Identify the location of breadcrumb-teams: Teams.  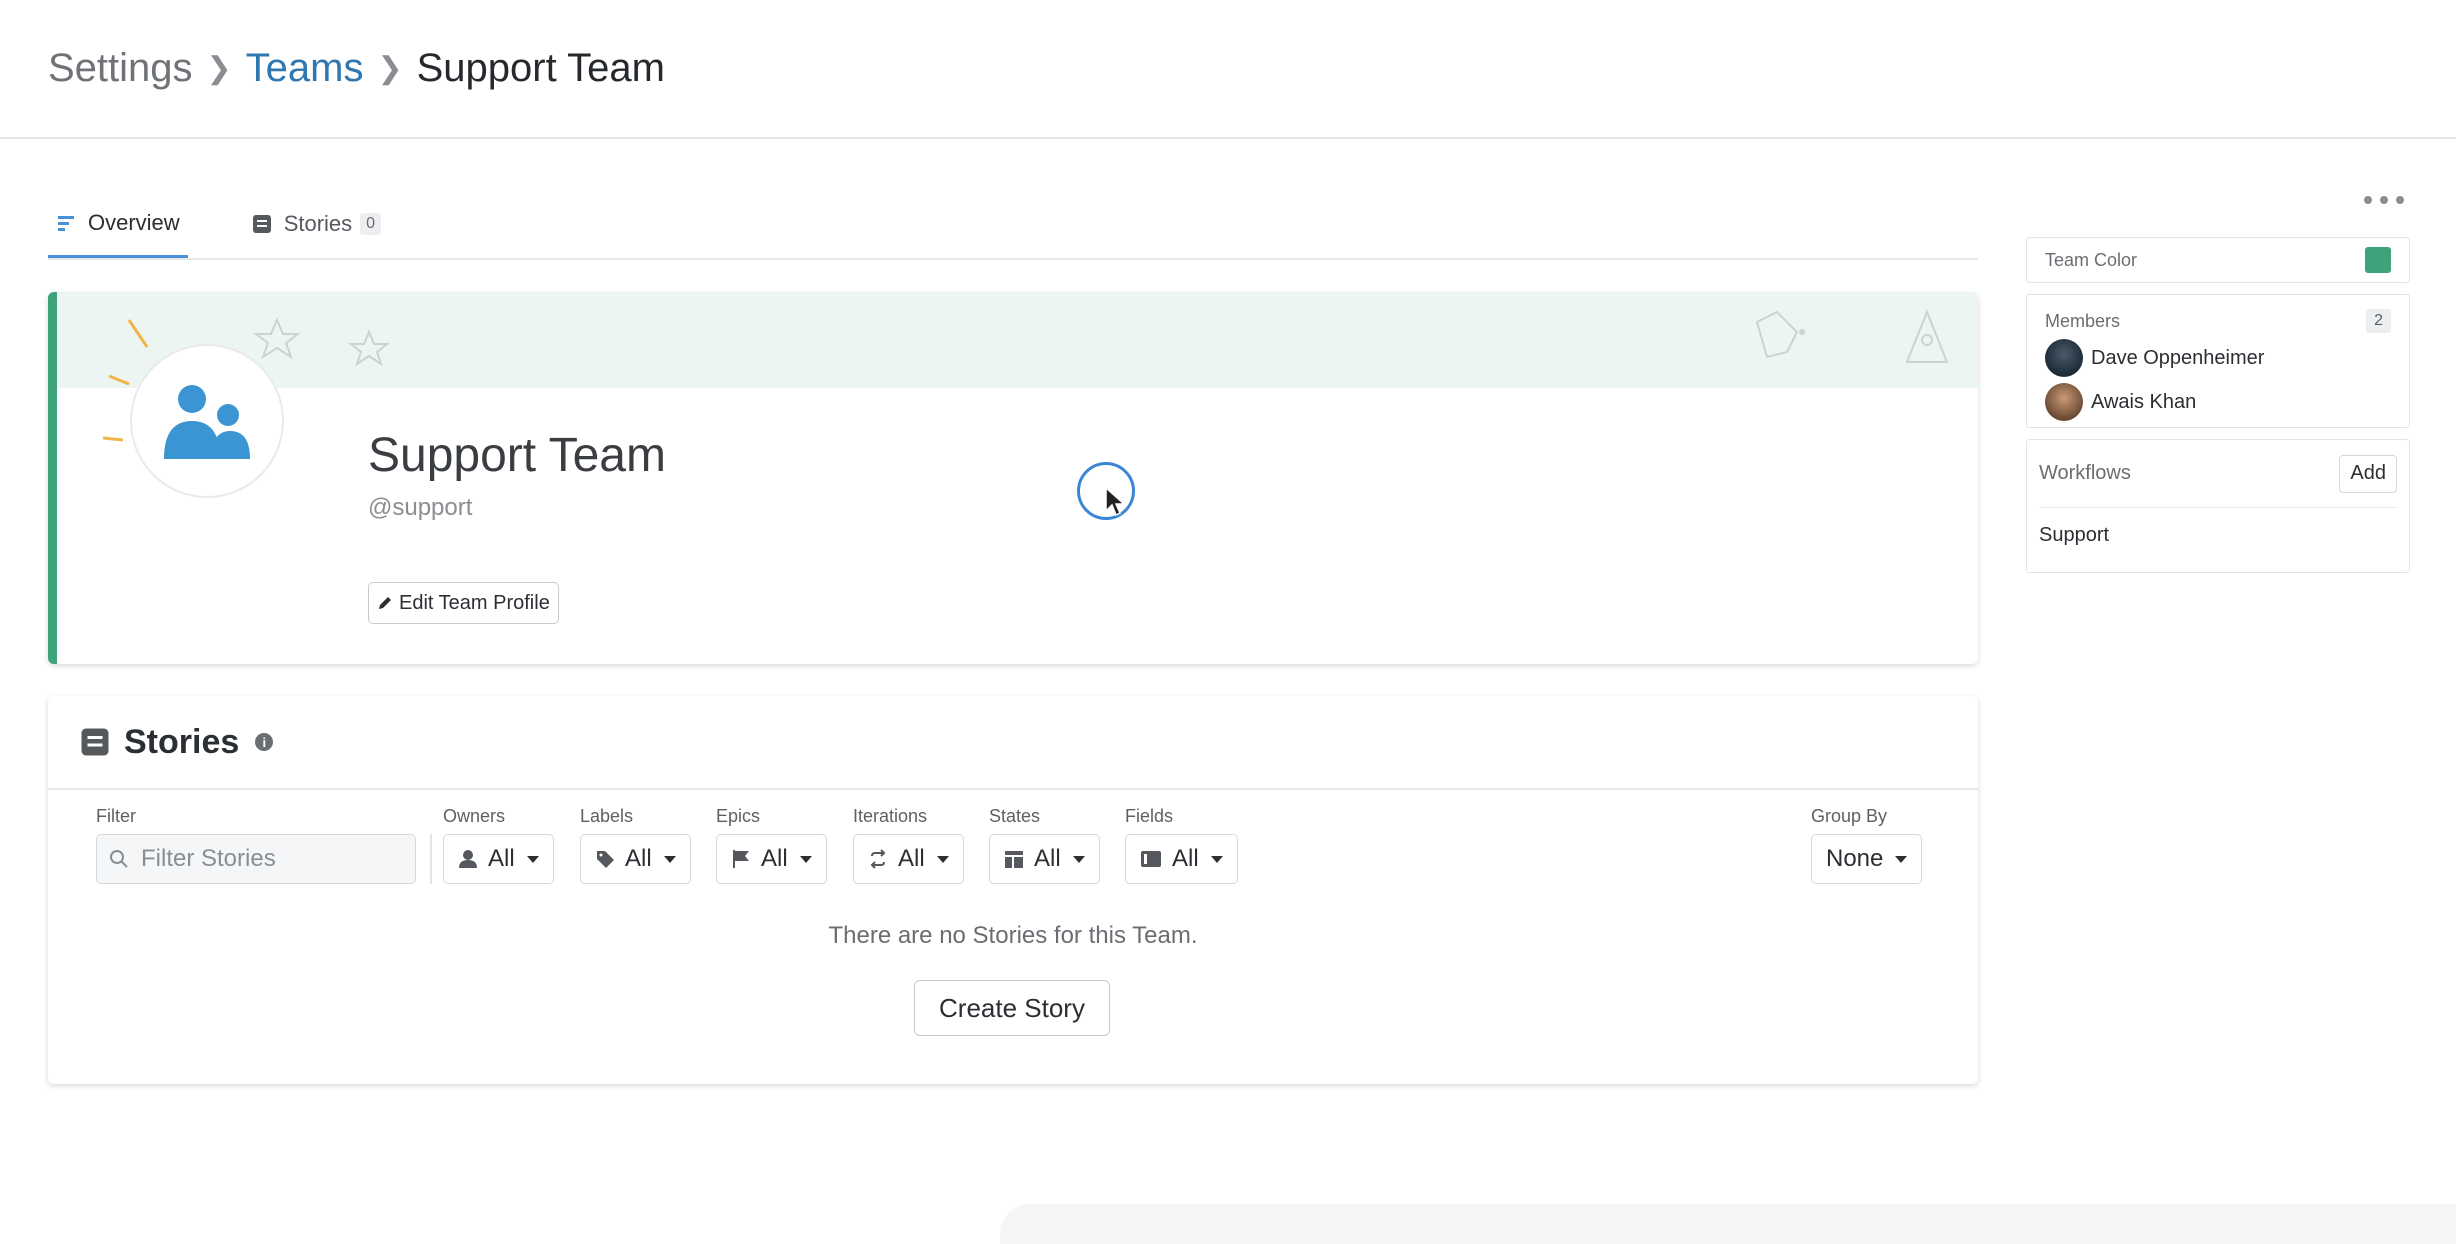
(305, 68).